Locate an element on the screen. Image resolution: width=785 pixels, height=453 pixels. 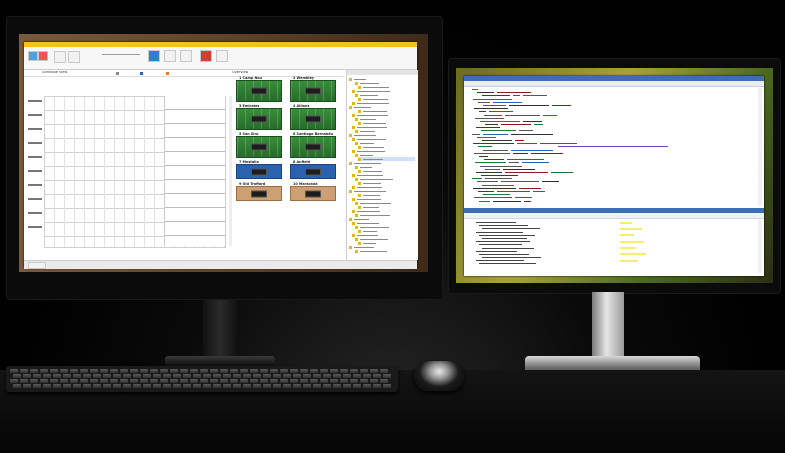
tree-list is located at coordinates (382, 165).